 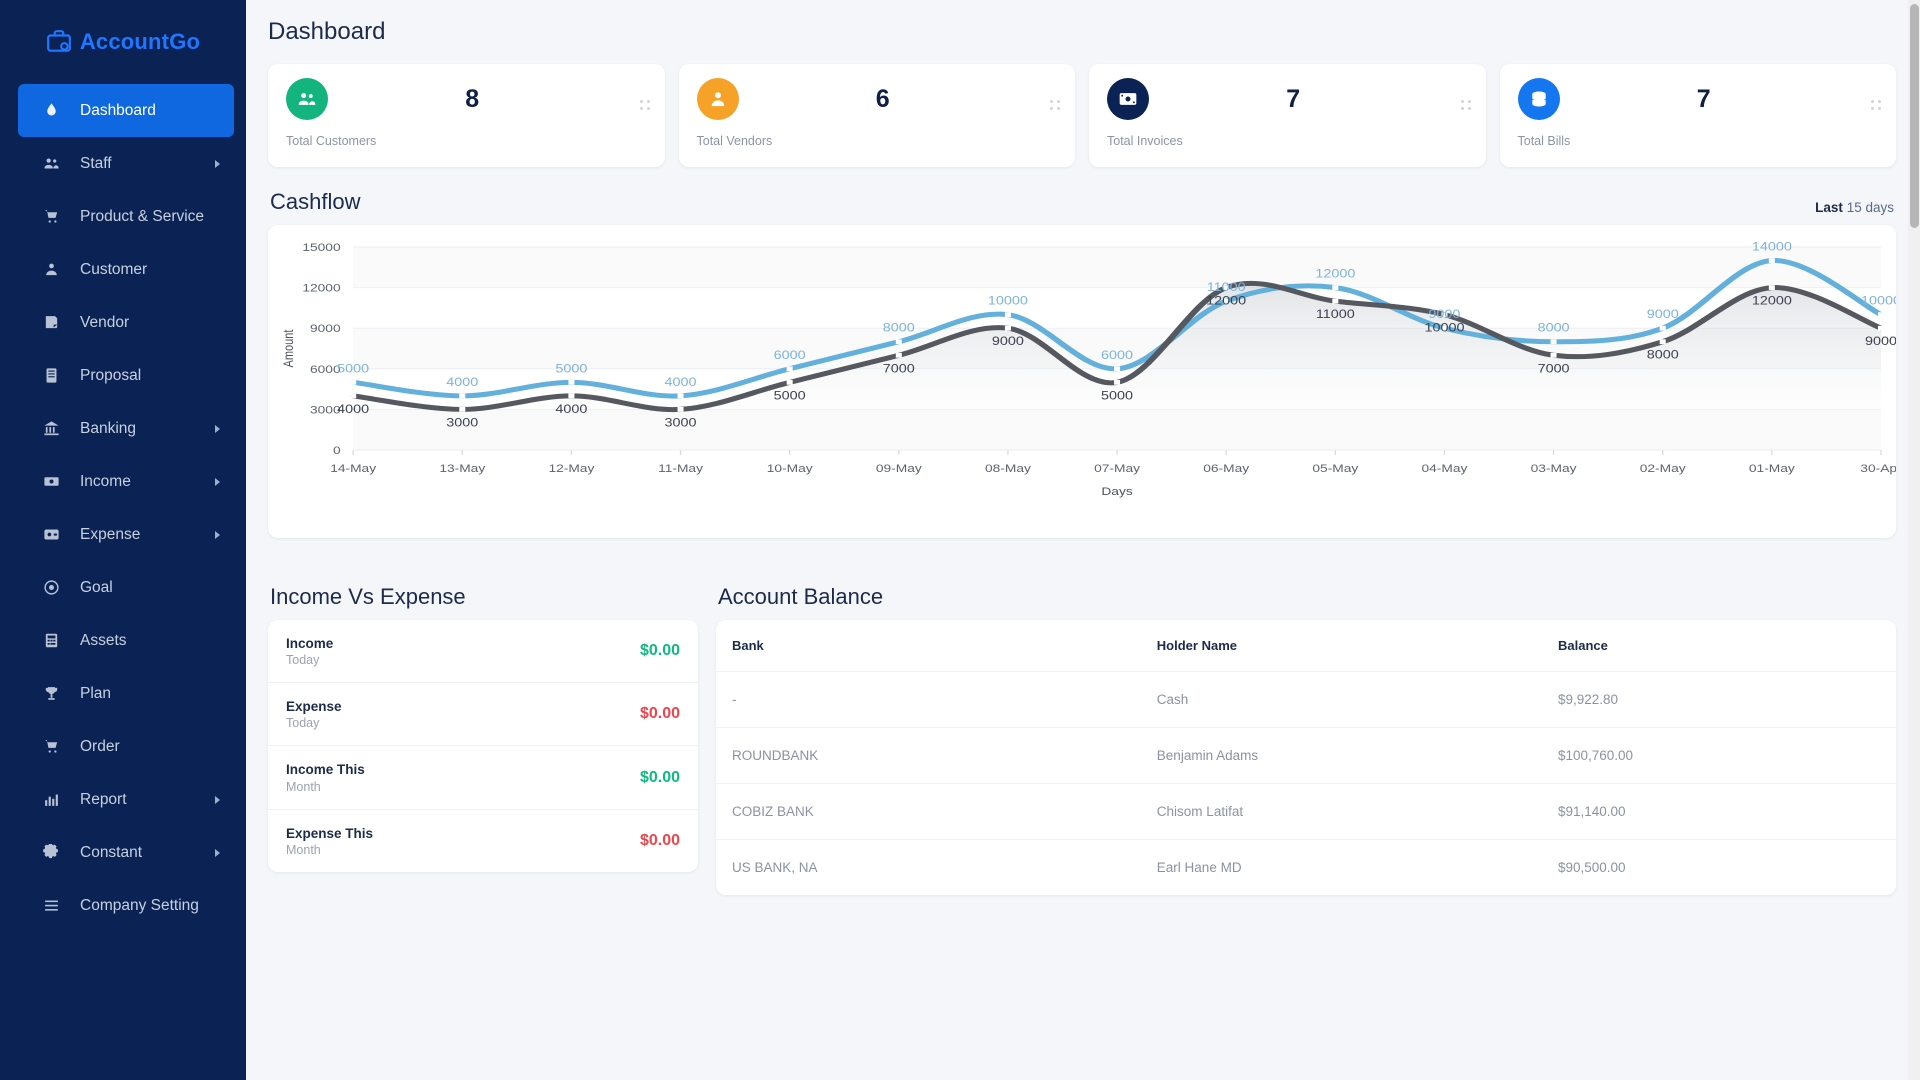 I want to click on brand-logo: AccountGo, so click(x=123, y=42).